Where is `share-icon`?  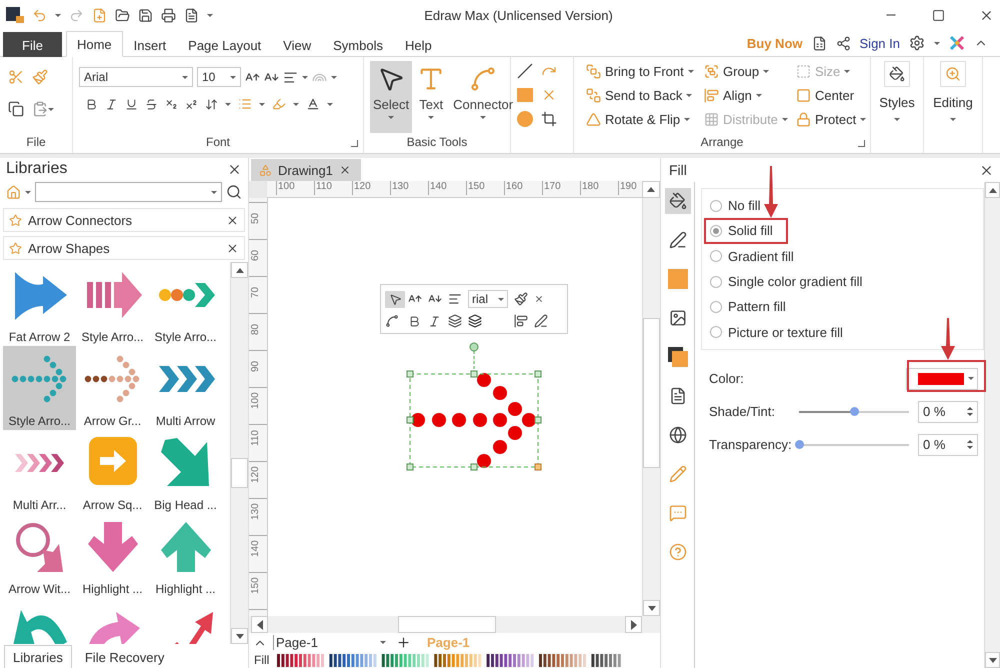
share-icon is located at coordinates (843, 43).